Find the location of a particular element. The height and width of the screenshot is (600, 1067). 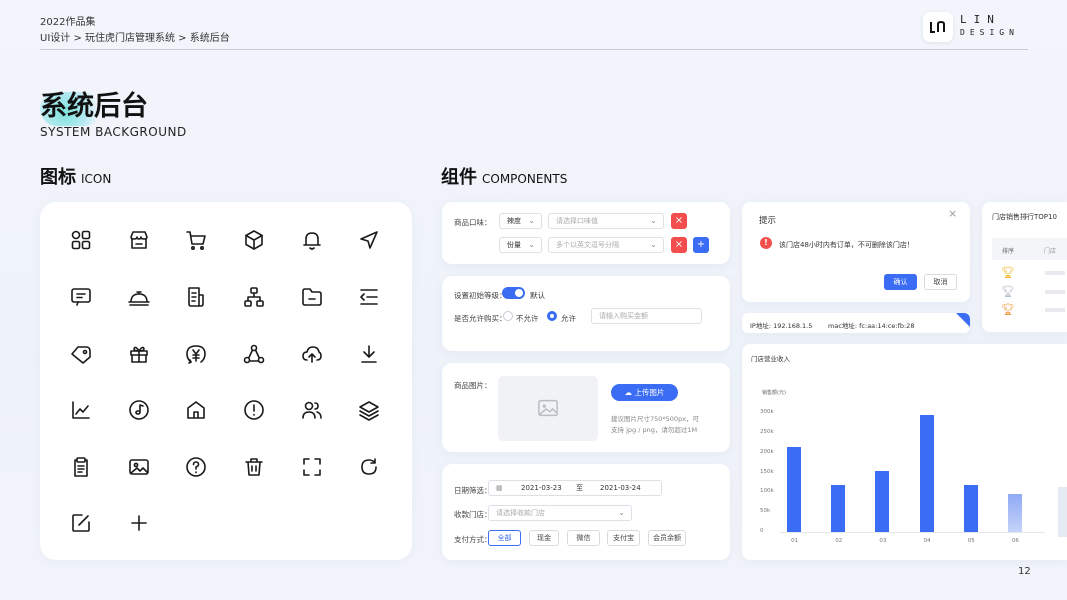

flavor-value-placeholder: 请选择口味值 is located at coordinates (577, 221).